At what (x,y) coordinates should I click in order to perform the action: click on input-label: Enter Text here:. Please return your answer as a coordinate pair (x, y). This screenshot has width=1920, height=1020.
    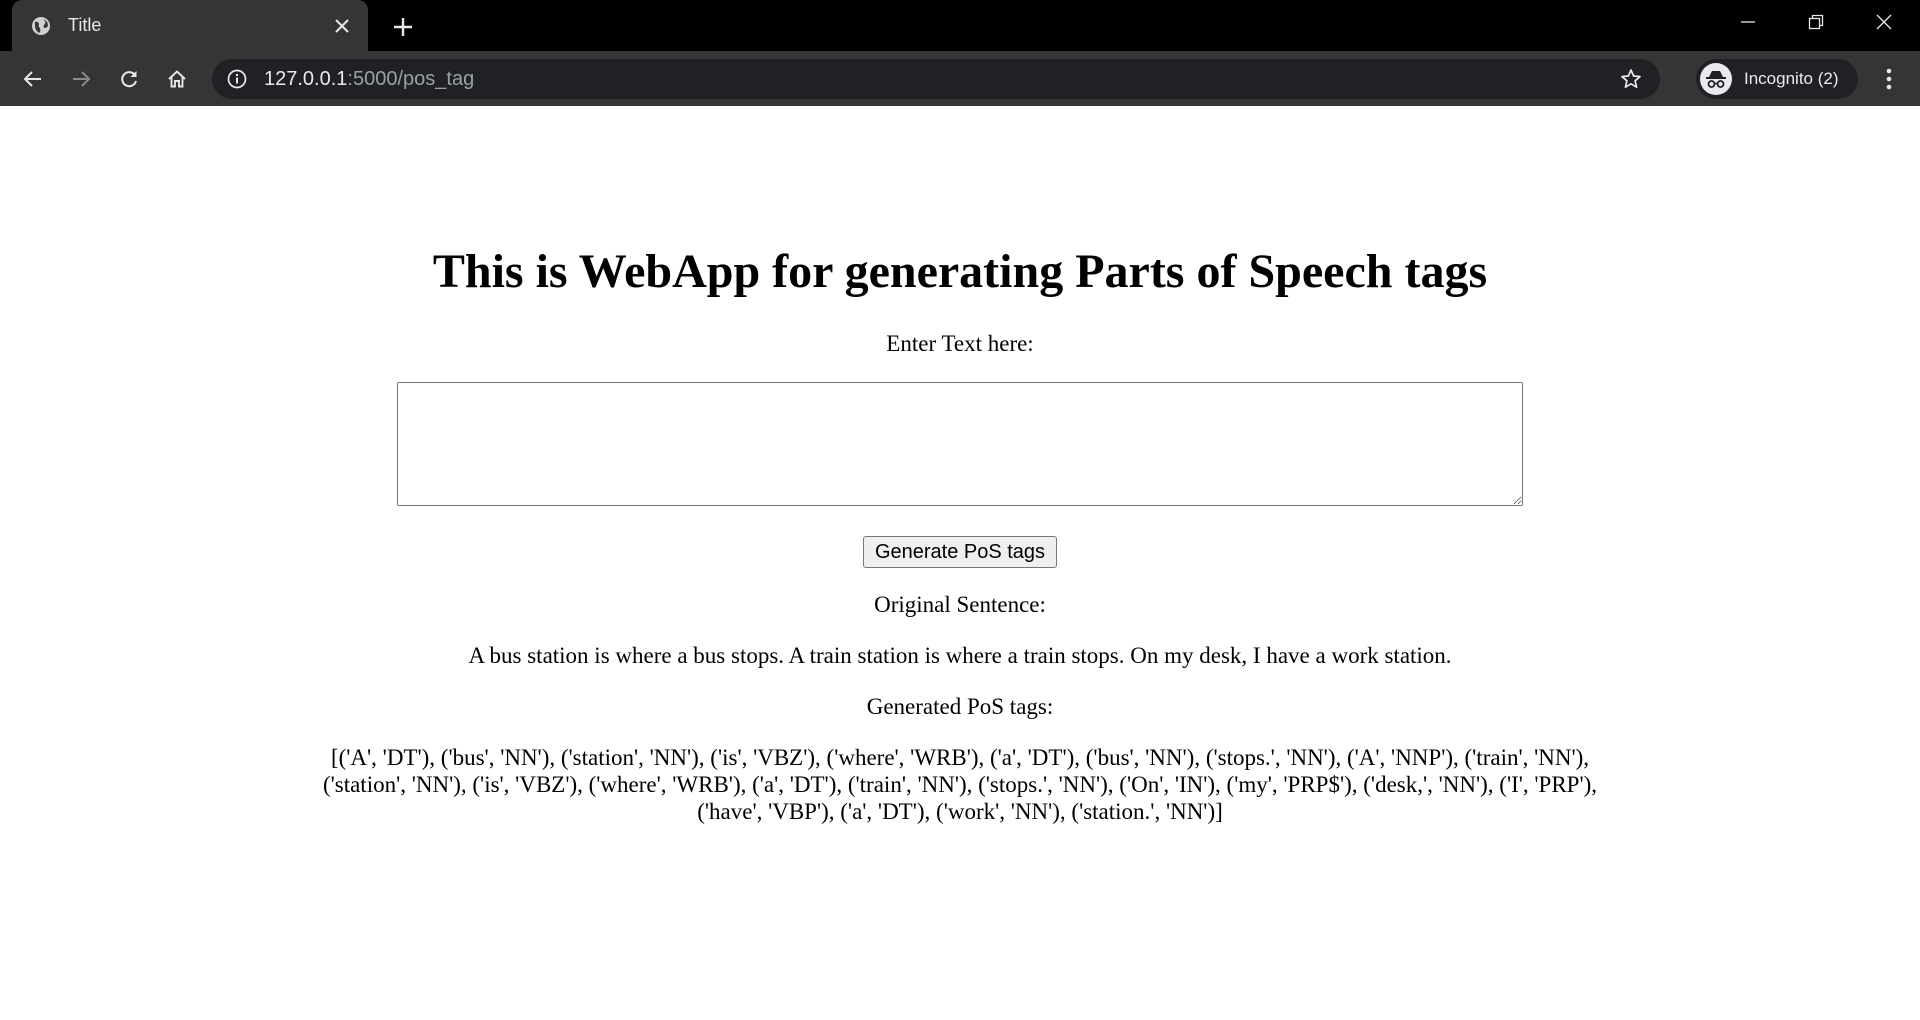
    Looking at the image, I should click on (960, 343).